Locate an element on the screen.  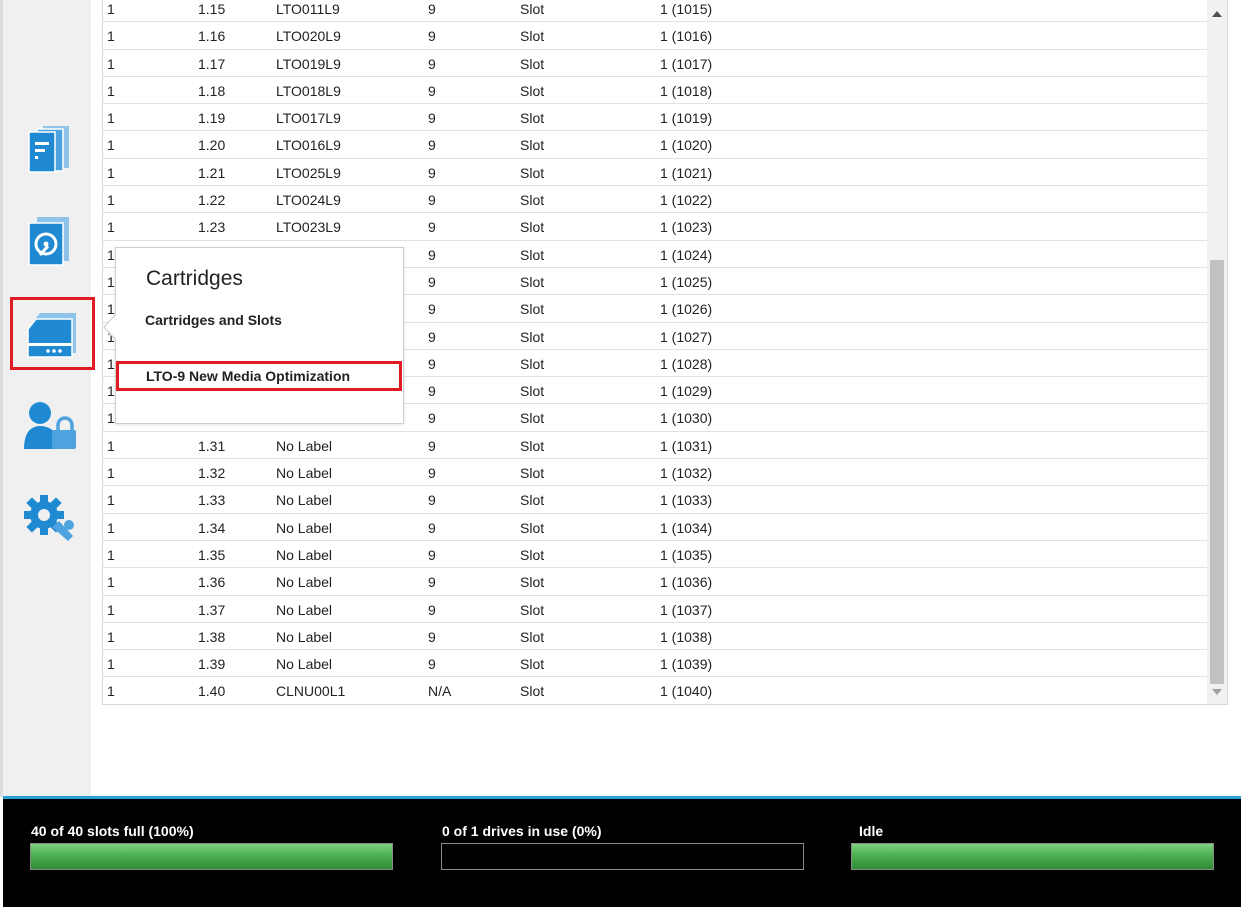
table-row: 1 1.31 No Label 9 Slot 1 (1031) is located at coordinates (655, 446).